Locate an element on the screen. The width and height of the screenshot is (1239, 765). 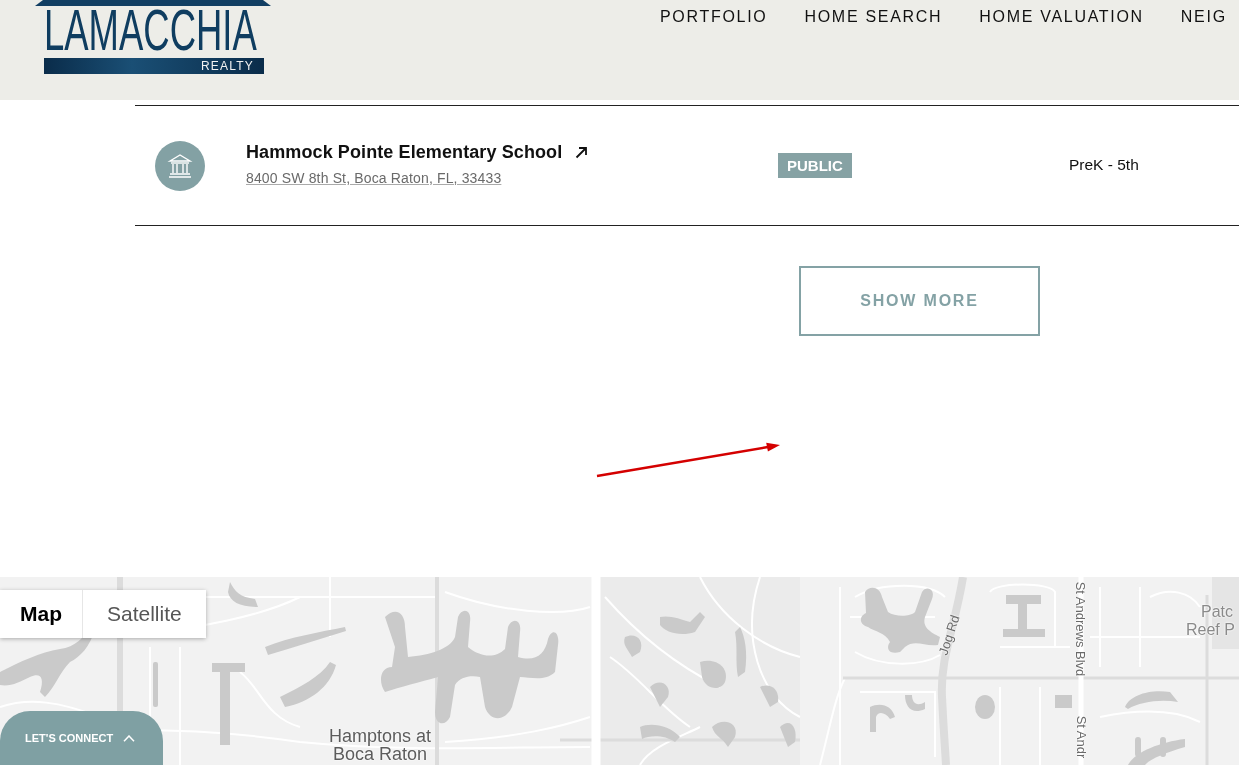
external-link-icon is located at coordinates (582, 152).